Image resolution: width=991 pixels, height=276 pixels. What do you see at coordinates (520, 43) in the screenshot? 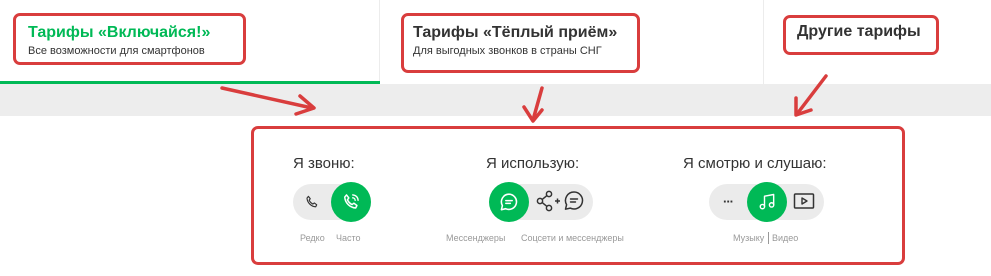
I see `annotation-box-tab2` at bounding box center [520, 43].